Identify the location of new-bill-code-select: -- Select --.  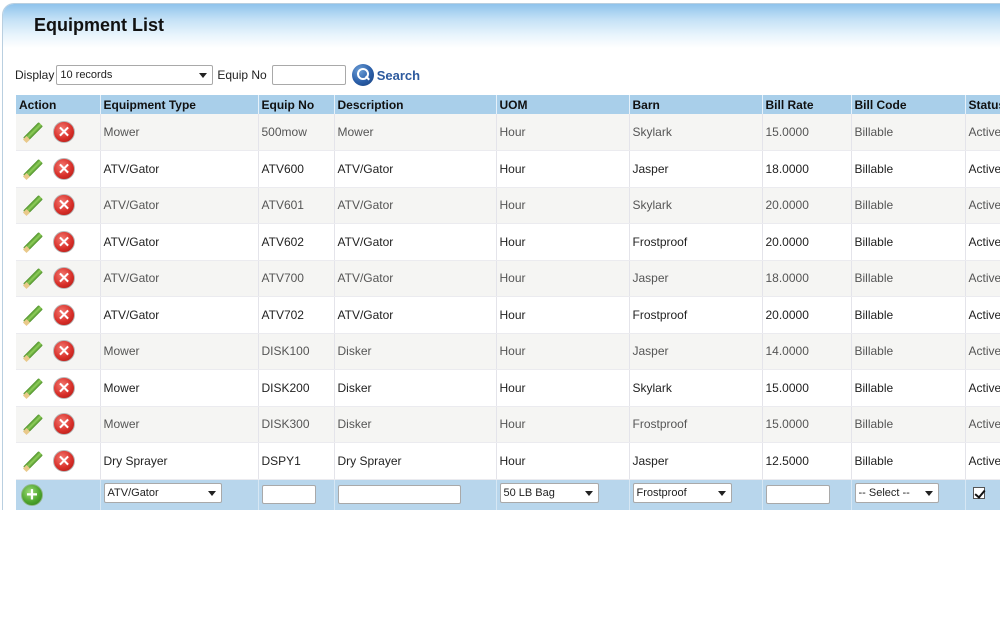
(896, 493).